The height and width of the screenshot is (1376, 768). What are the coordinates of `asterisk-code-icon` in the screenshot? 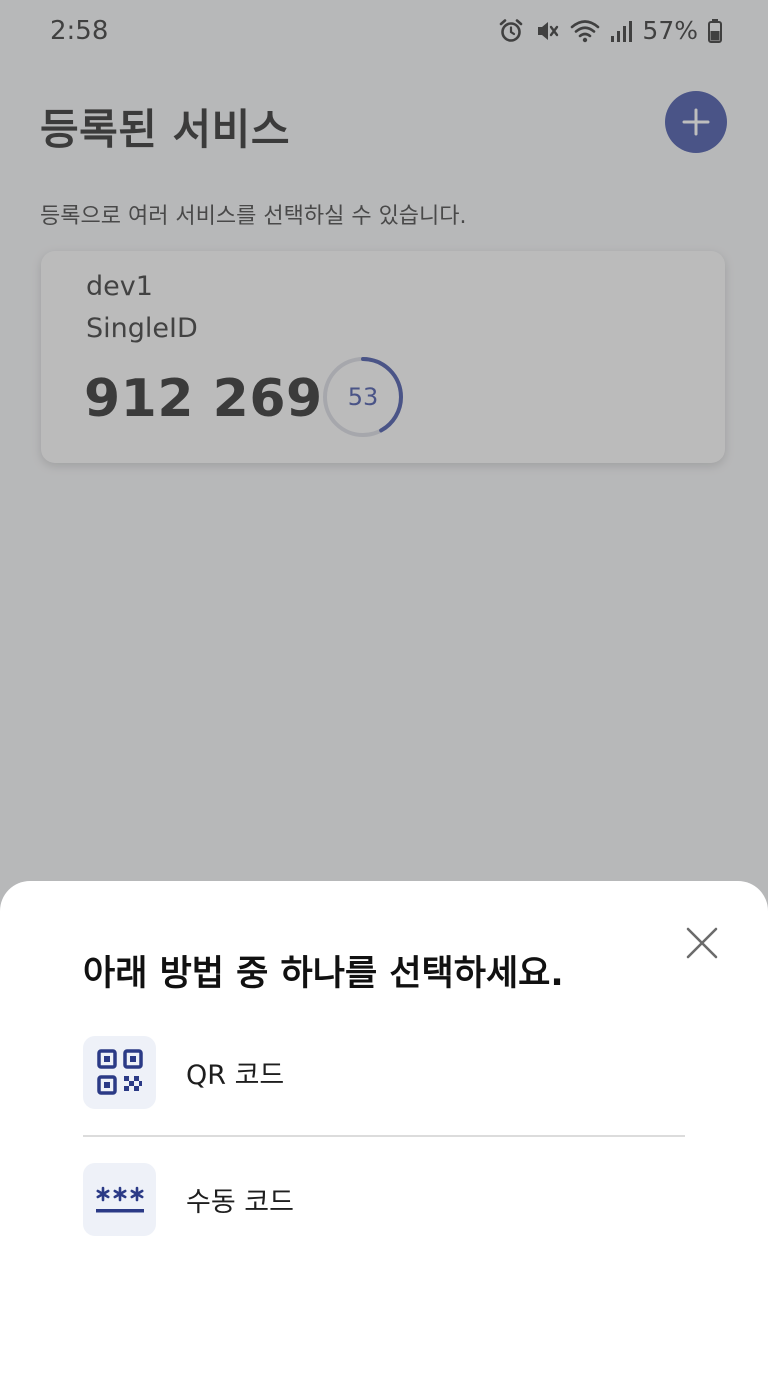 It's located at (119, 1199).